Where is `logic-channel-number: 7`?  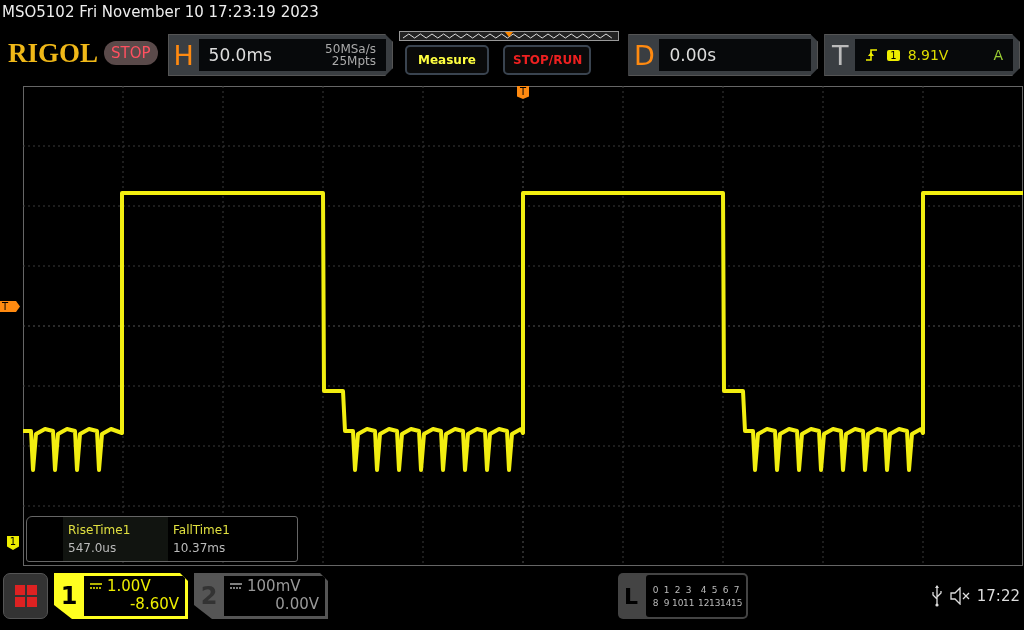 logic-channel-number: 7 is located at coordinates (736, 589).